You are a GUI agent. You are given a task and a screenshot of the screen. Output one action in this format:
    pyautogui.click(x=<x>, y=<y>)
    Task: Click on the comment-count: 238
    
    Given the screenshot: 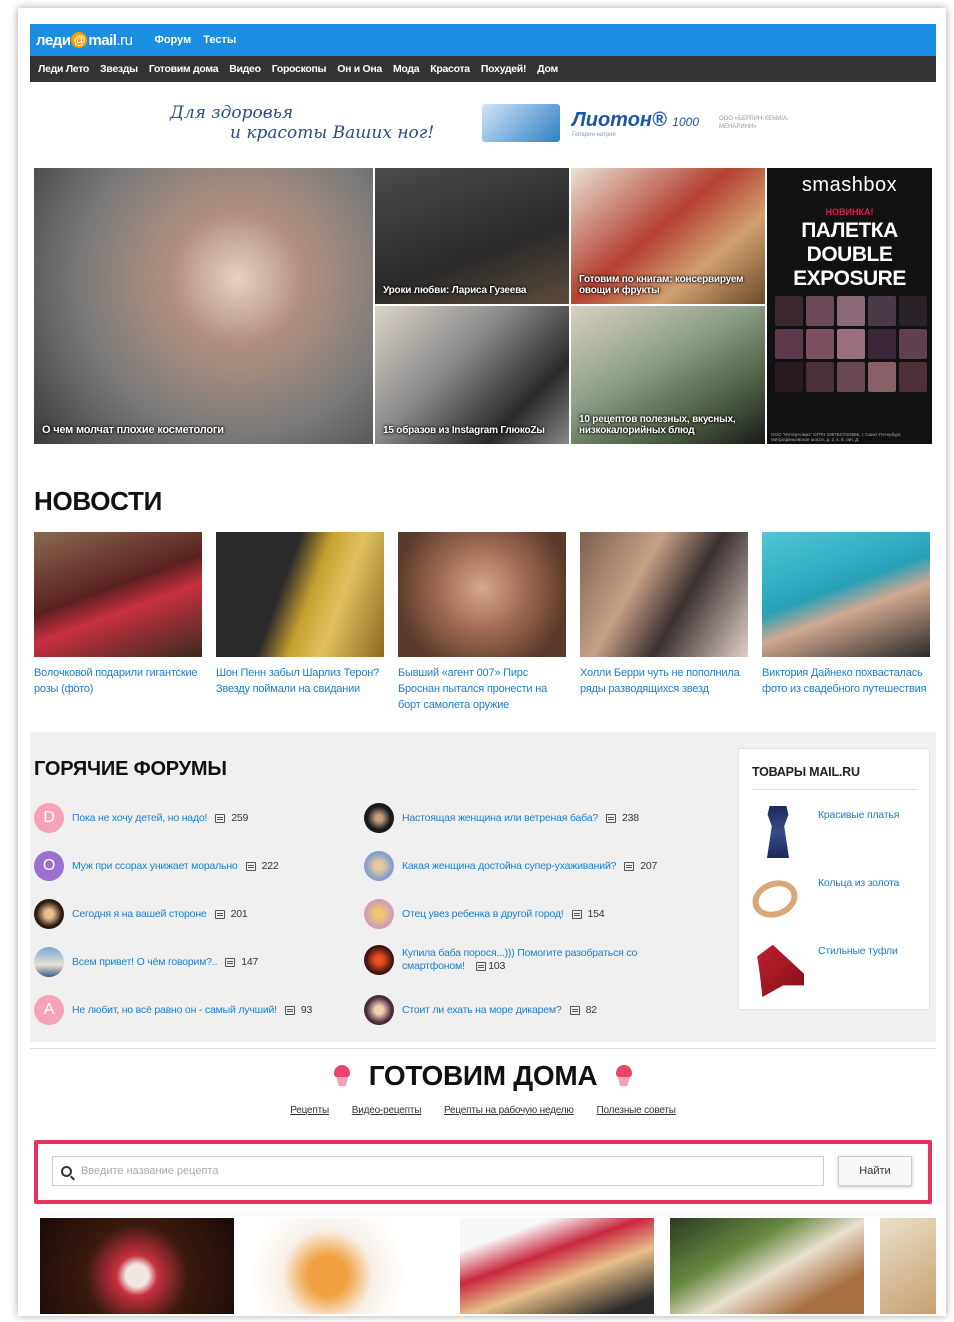 What is the action you would take?
    pyautogui.click(x=630, y=818)
    